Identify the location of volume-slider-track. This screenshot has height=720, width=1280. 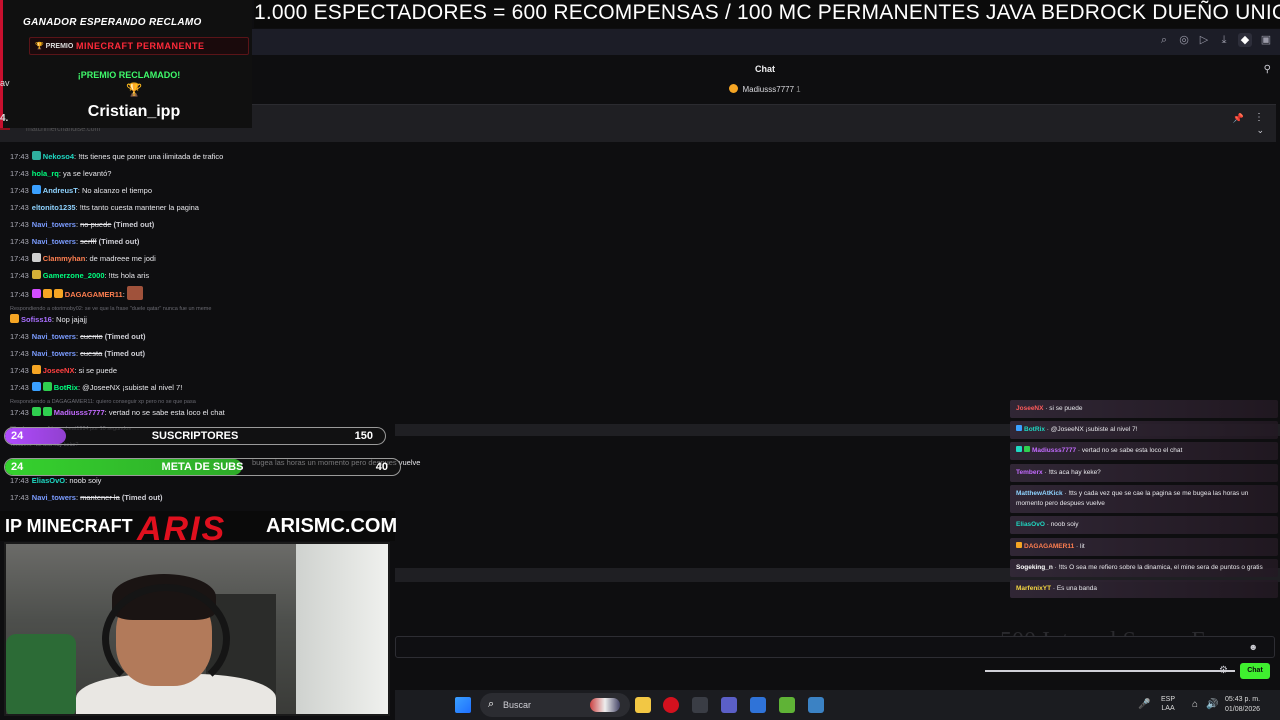
(1110, 671).